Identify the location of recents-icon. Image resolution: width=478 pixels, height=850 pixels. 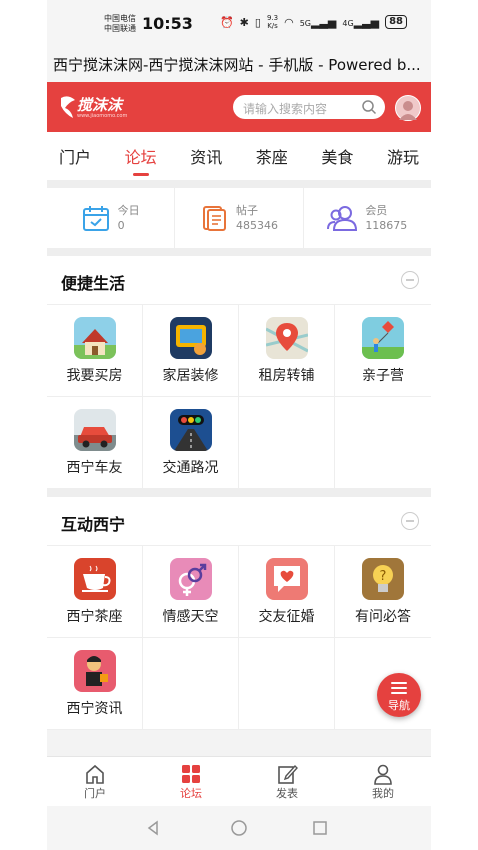
(320, 828).